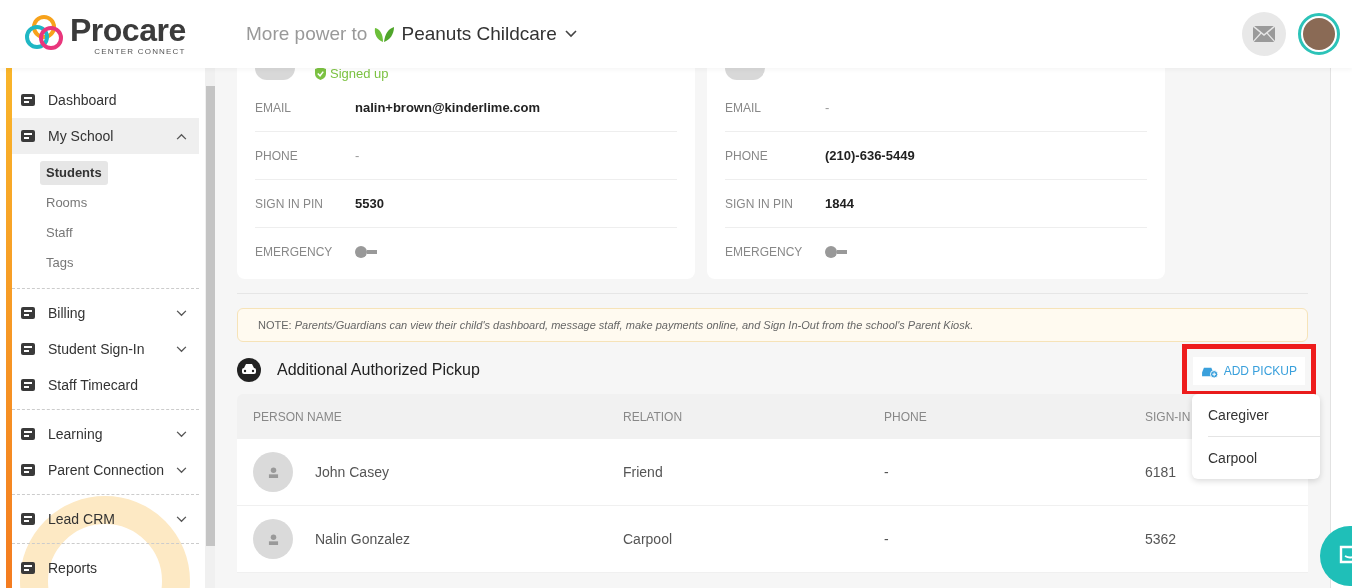 The image size is (1352, 588). Describe the element at coordinates (447, 107) in the screenshot. I see `field-value: nalin+brown@kinderlime.com` at that location.